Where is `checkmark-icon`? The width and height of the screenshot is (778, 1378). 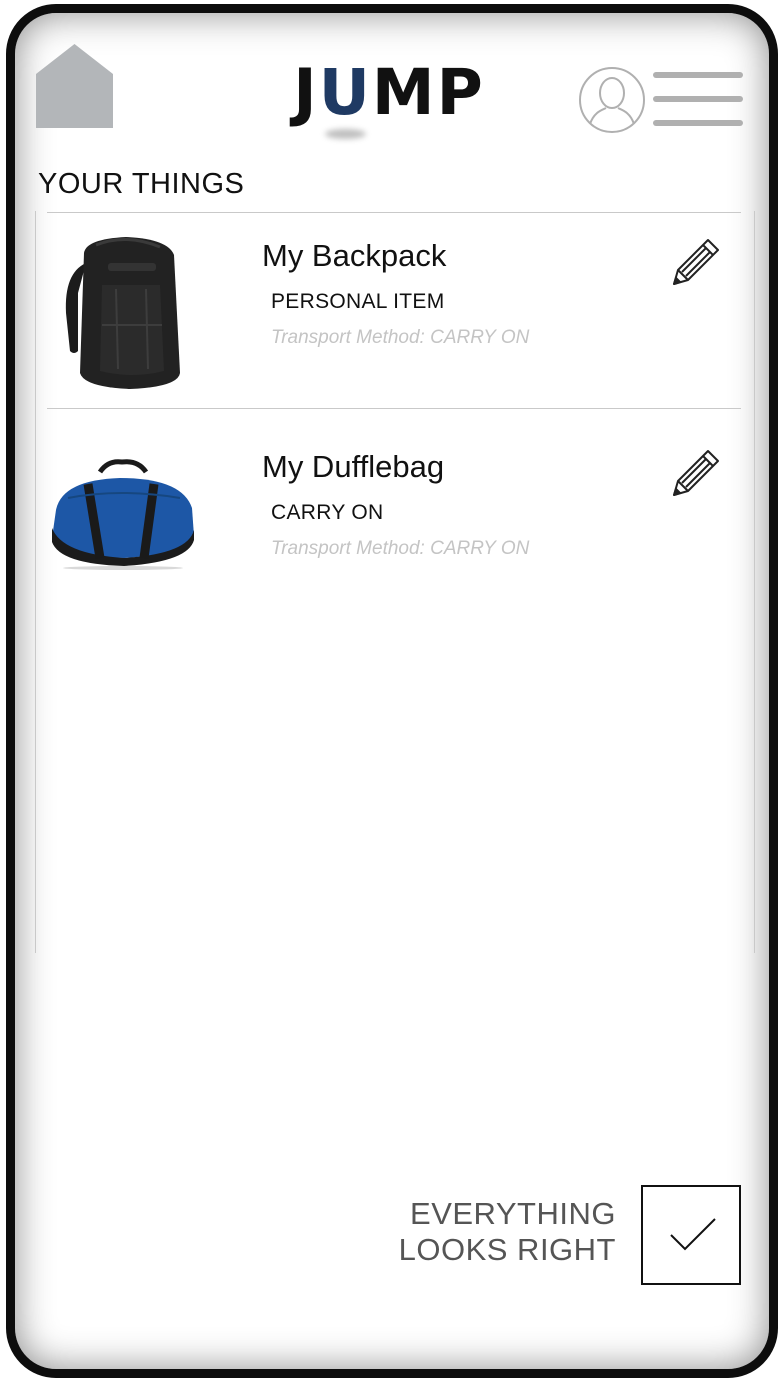
checkmark-icon is located at coordinates (693, 1234).